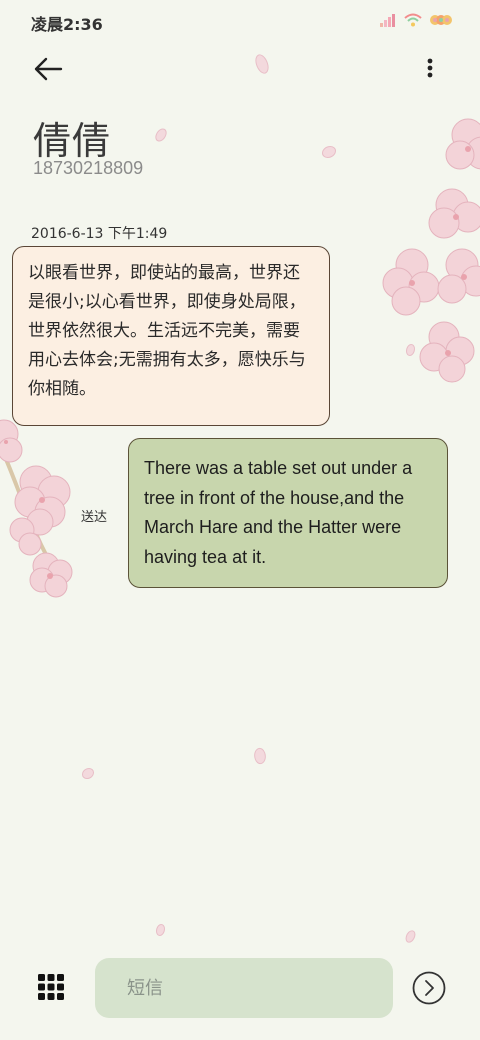 The image size is (480, 1040). Describe the element at coordinates (50, 69) in the screenshot. I see `back-button` at that location.